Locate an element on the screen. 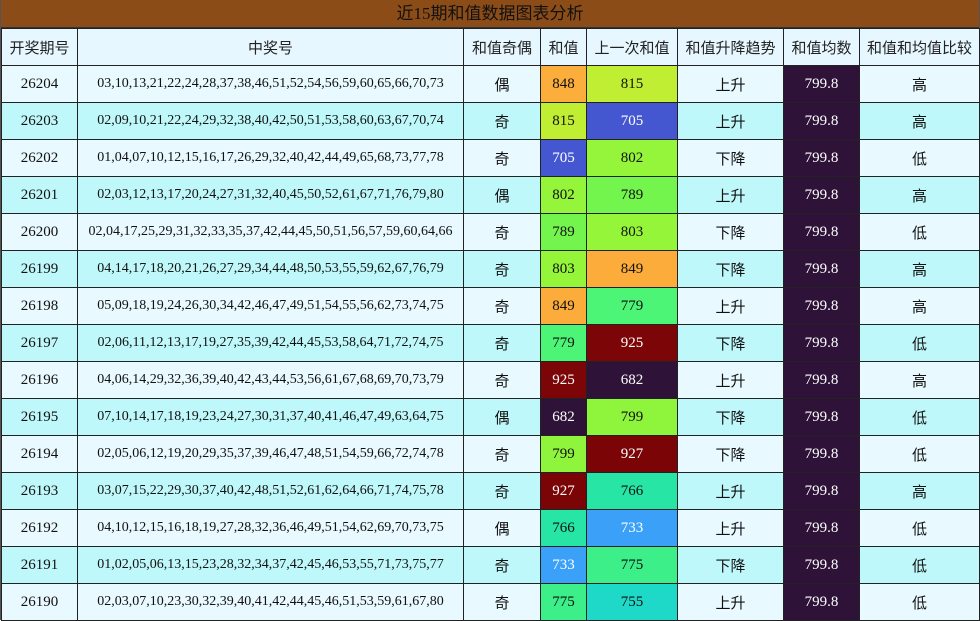 The image size is (980, 621). sum-cell: 927 is located at coordinates (563, 491).